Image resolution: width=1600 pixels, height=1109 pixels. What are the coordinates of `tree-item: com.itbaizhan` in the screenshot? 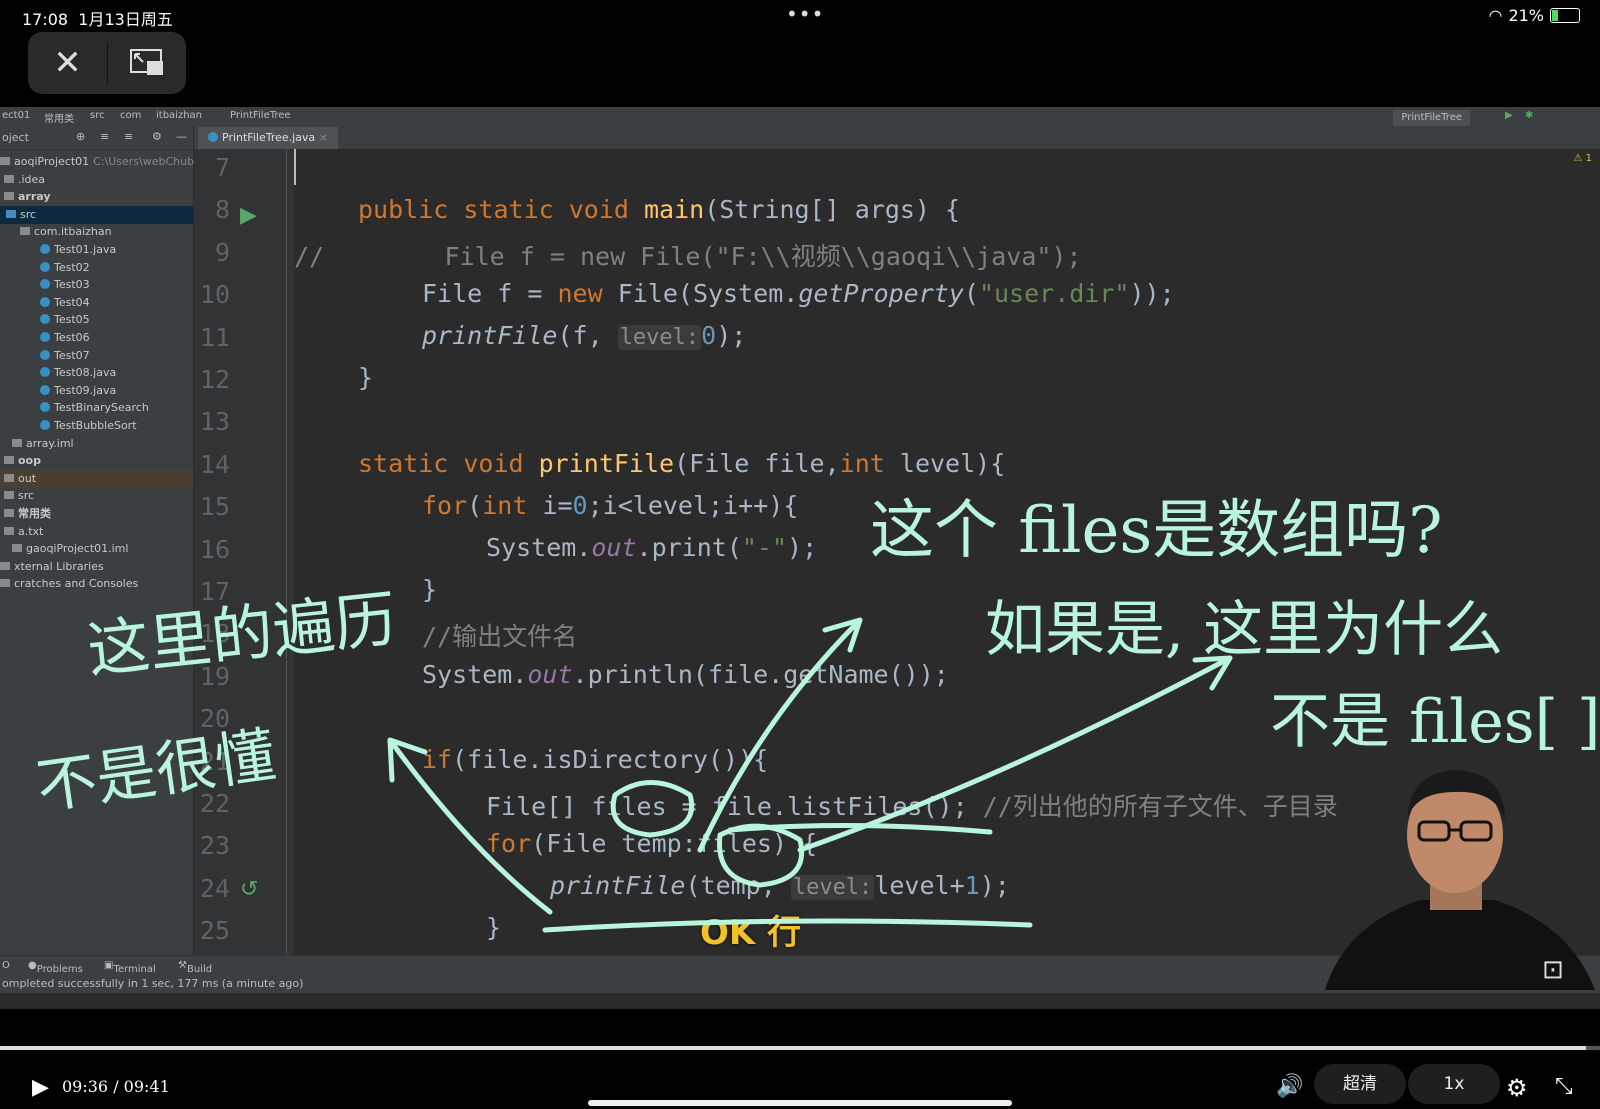 It's located at (96, 232).